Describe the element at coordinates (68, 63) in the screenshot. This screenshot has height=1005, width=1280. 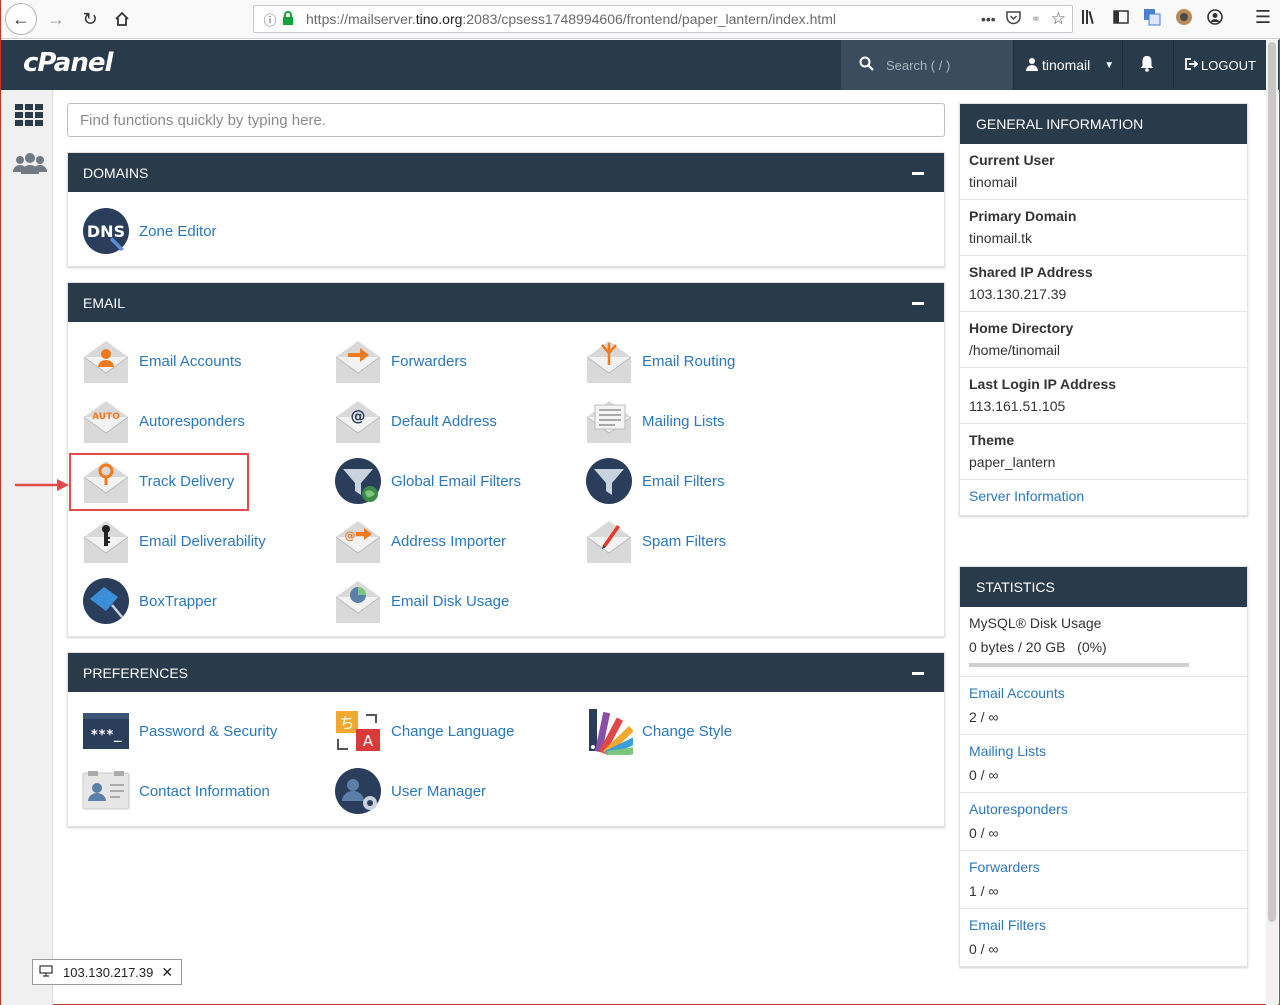
I see `cpanel-logo: cPanel` at that location.